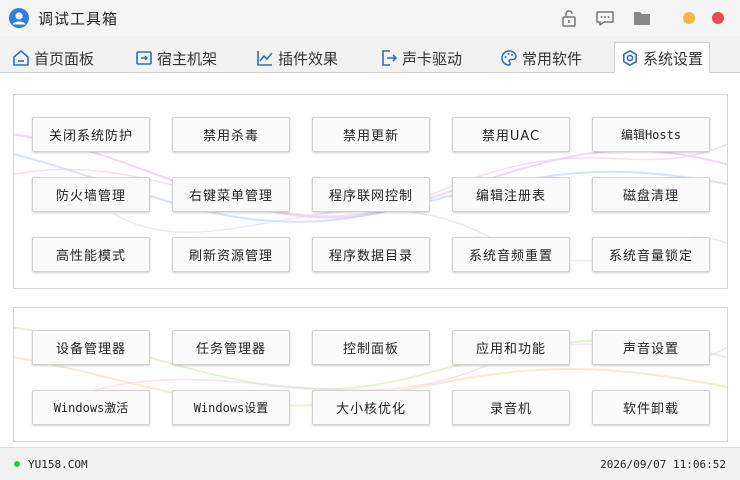  I want to click on high-performance-button: 高性能模式, so click(91, 254).